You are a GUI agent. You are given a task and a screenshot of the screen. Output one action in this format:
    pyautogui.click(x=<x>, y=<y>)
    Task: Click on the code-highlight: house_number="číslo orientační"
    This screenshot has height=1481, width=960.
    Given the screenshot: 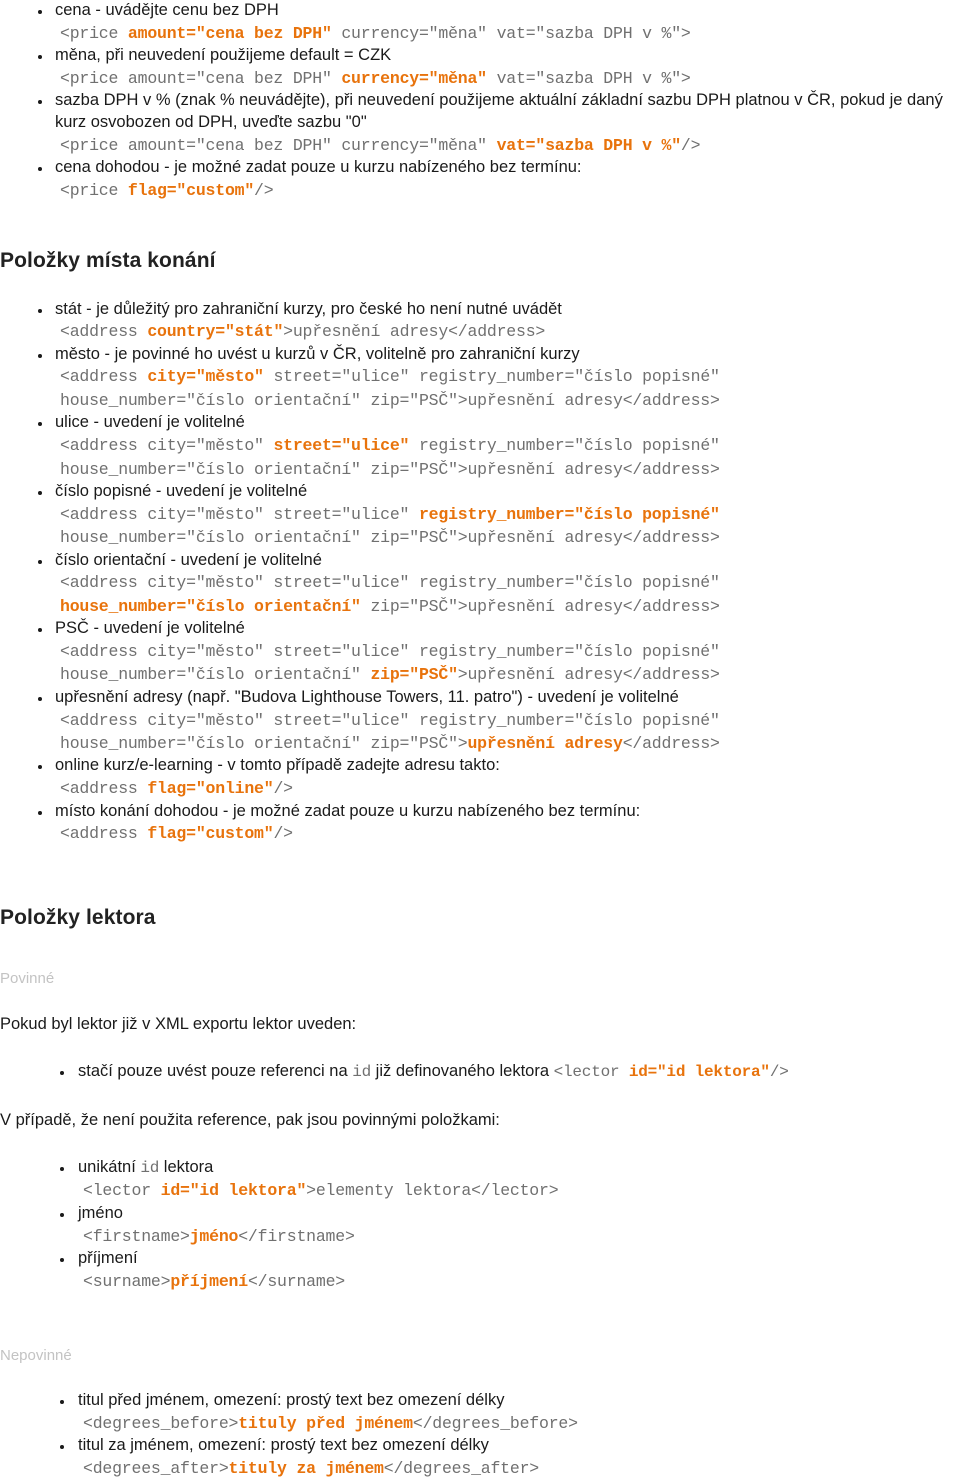 What is the action you would take?
    pyautogui.click(x=210, y=606)
    